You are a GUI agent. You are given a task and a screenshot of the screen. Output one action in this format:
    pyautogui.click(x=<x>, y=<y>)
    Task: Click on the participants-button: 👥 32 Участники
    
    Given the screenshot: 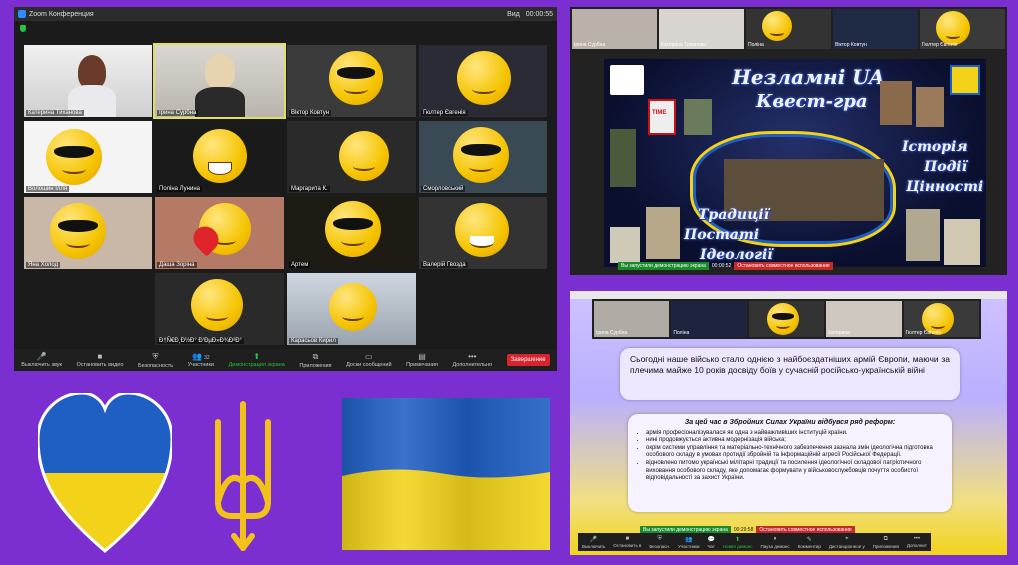 What is the action you would take?
    pyautogui.click(x=201, y=360)
    